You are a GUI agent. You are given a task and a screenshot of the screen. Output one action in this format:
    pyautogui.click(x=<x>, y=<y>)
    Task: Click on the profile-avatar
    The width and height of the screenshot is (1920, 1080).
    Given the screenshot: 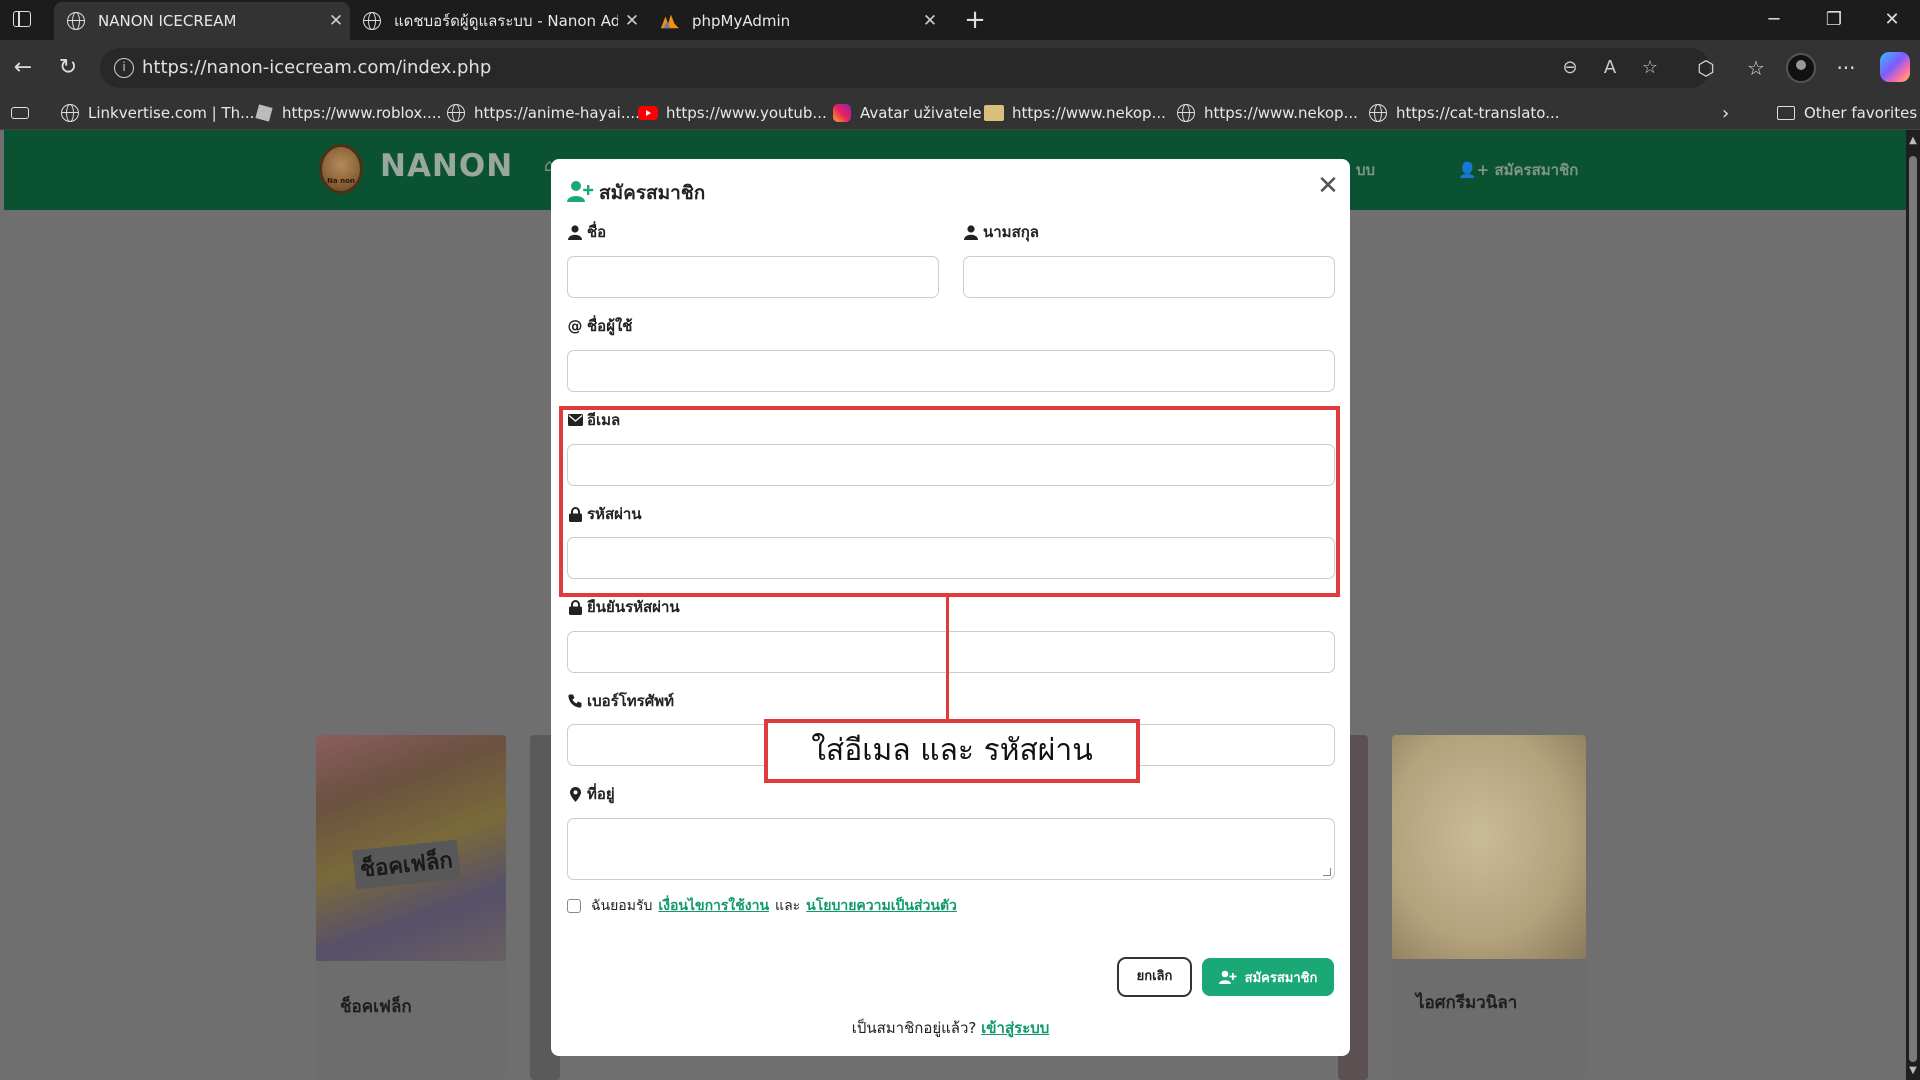 What is the action you would take?
    pyautogui.click(x=1801, y=68)
    